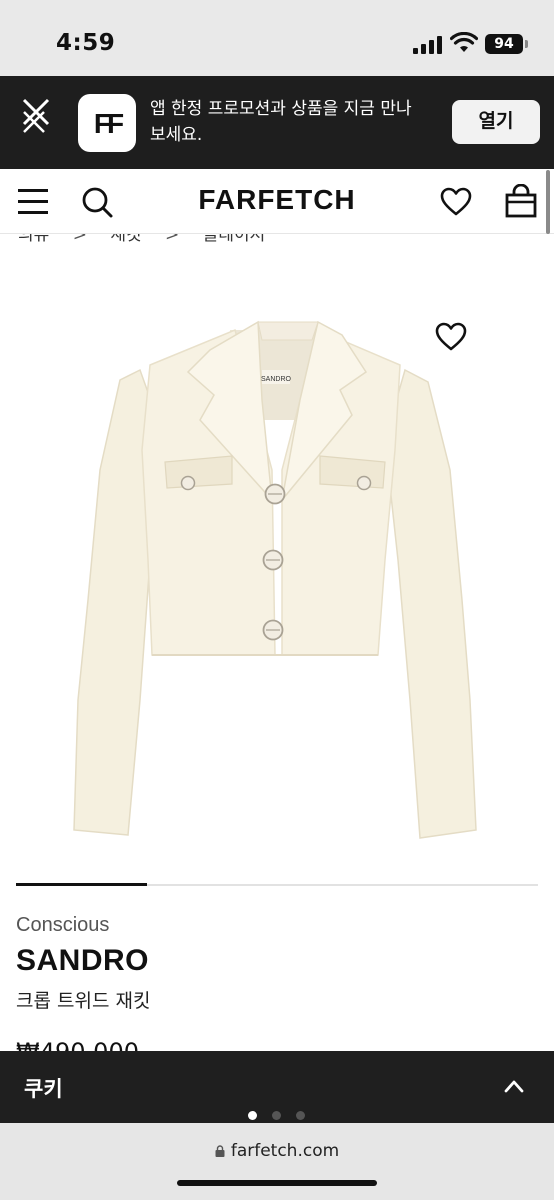  I want to click on add-to-wishlist-heart-icon, so click(451, 337).